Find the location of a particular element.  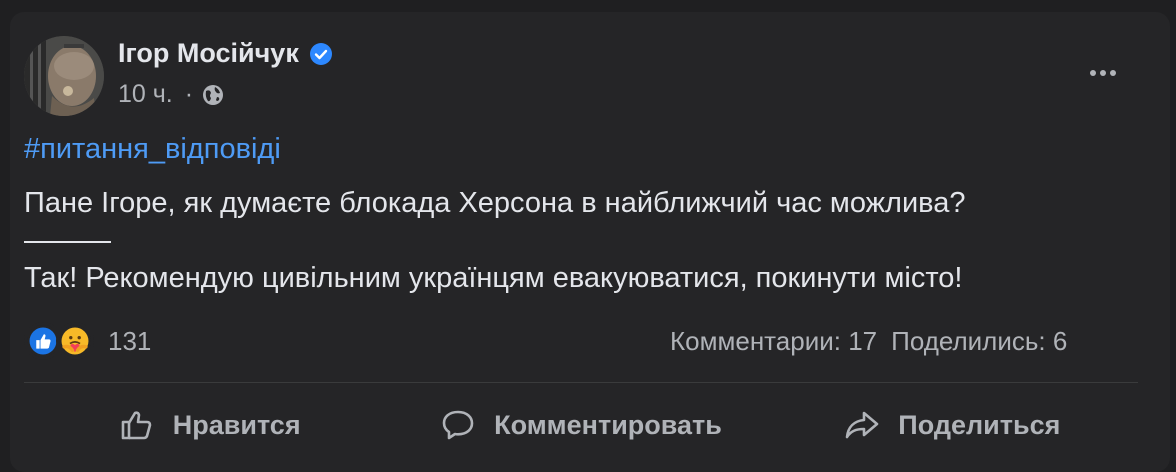

more-options-icon is located at coordinates (1103, 73).